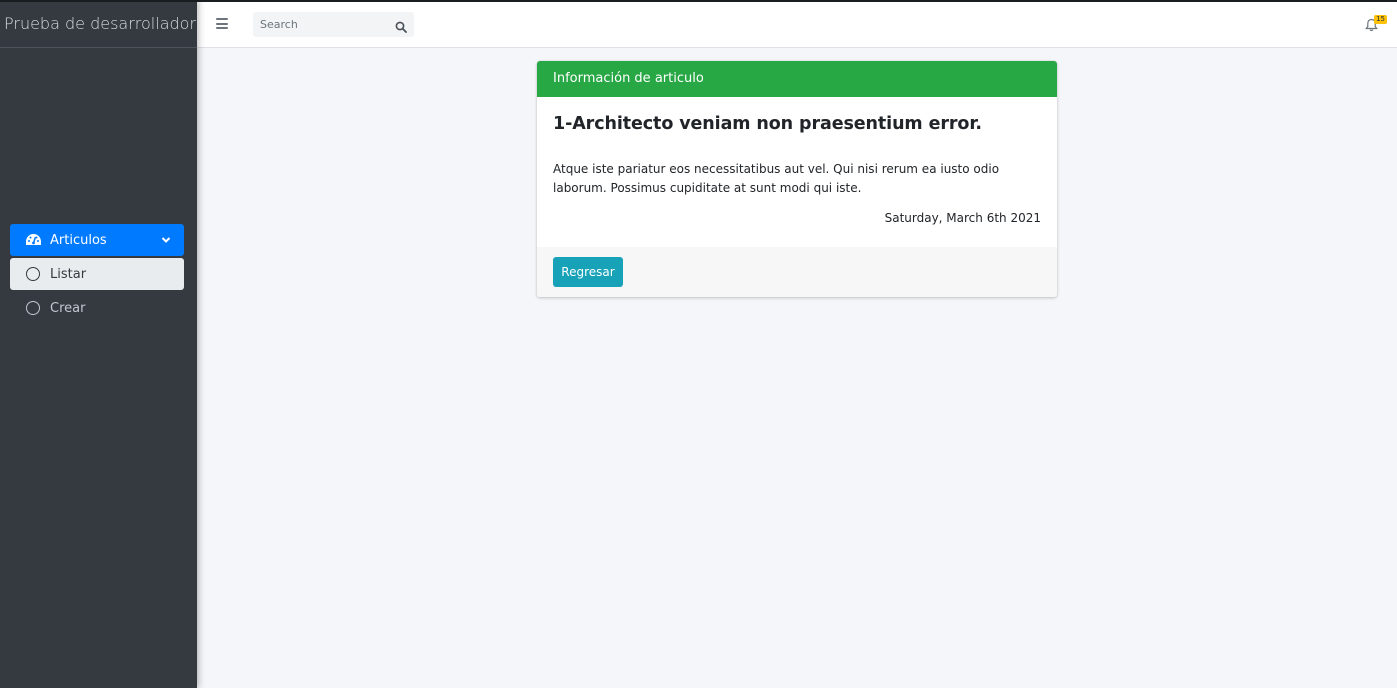  I want to click on back-button: Regresar, so click(588, 272).